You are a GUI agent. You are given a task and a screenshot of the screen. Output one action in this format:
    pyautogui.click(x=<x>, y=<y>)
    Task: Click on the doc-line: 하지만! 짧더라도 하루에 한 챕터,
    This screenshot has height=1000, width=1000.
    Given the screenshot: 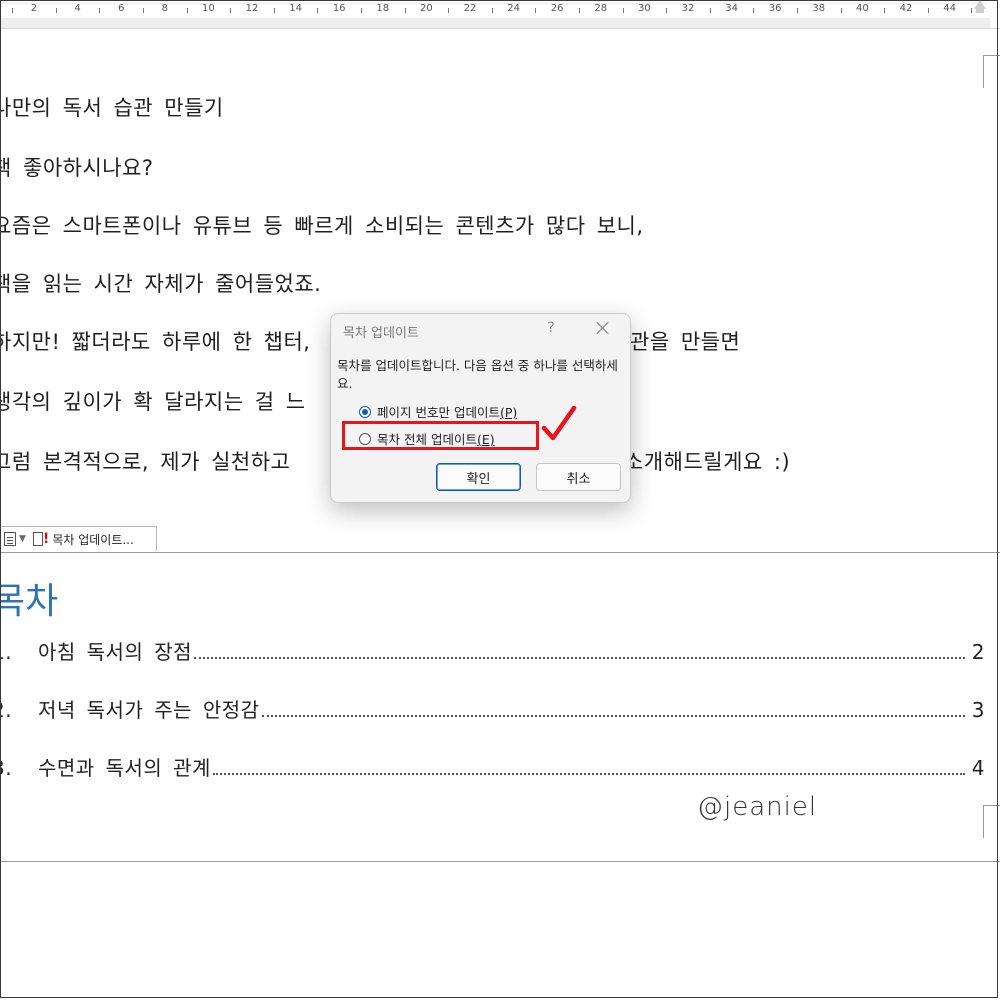 What is the action you would take?
    pyautogui.click(x=155, y=341)
    